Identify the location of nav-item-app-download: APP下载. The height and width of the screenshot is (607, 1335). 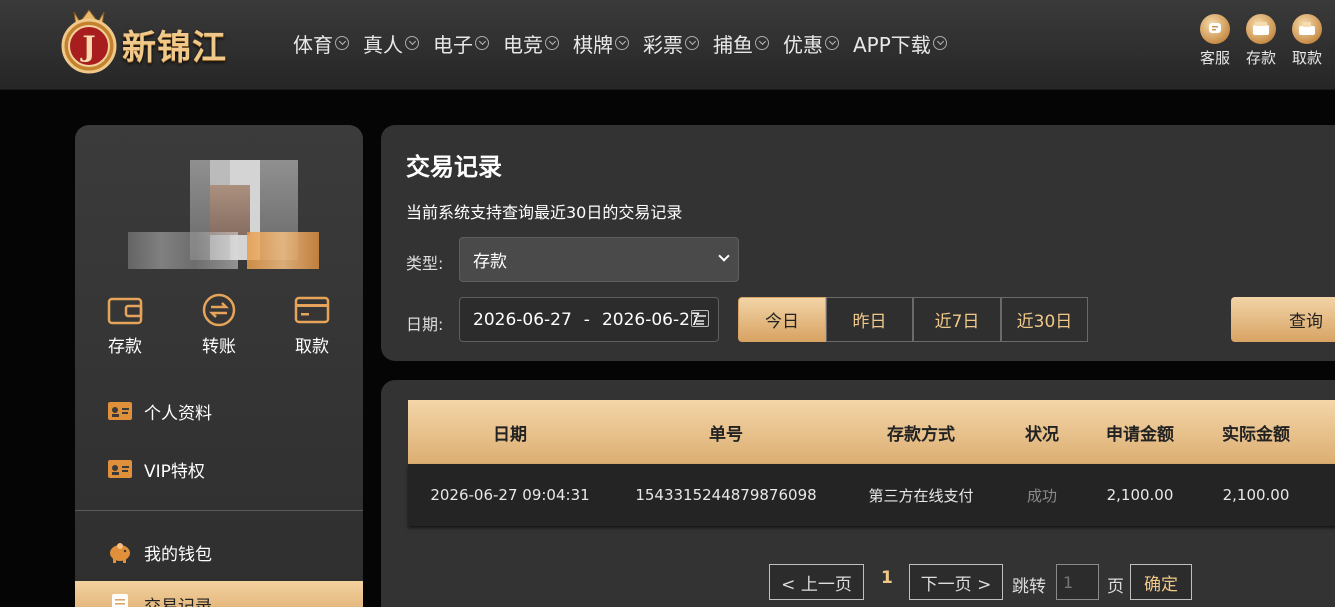
(900, 43).